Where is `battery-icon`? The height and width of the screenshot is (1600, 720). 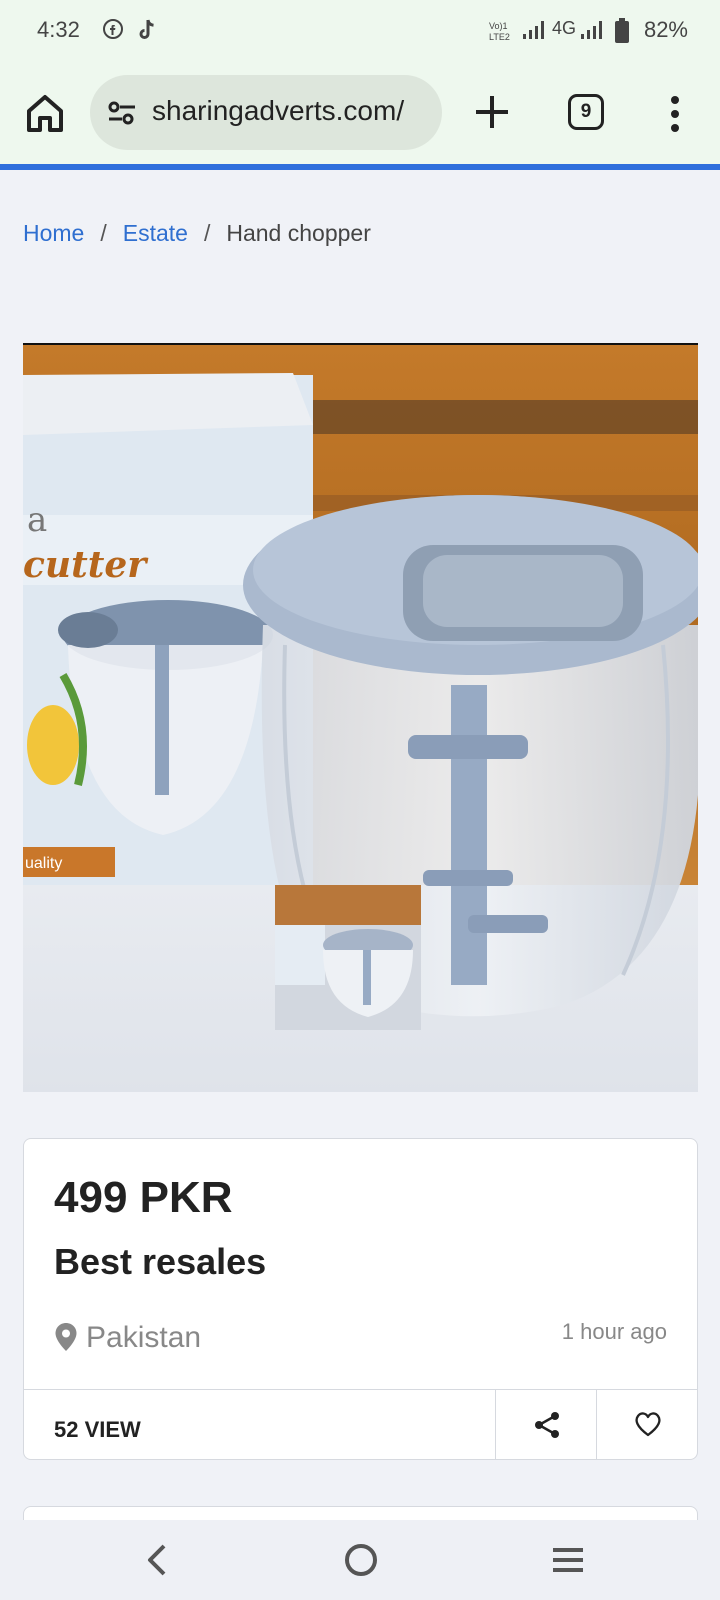 battery-icon is located at coordinates (622, 33).